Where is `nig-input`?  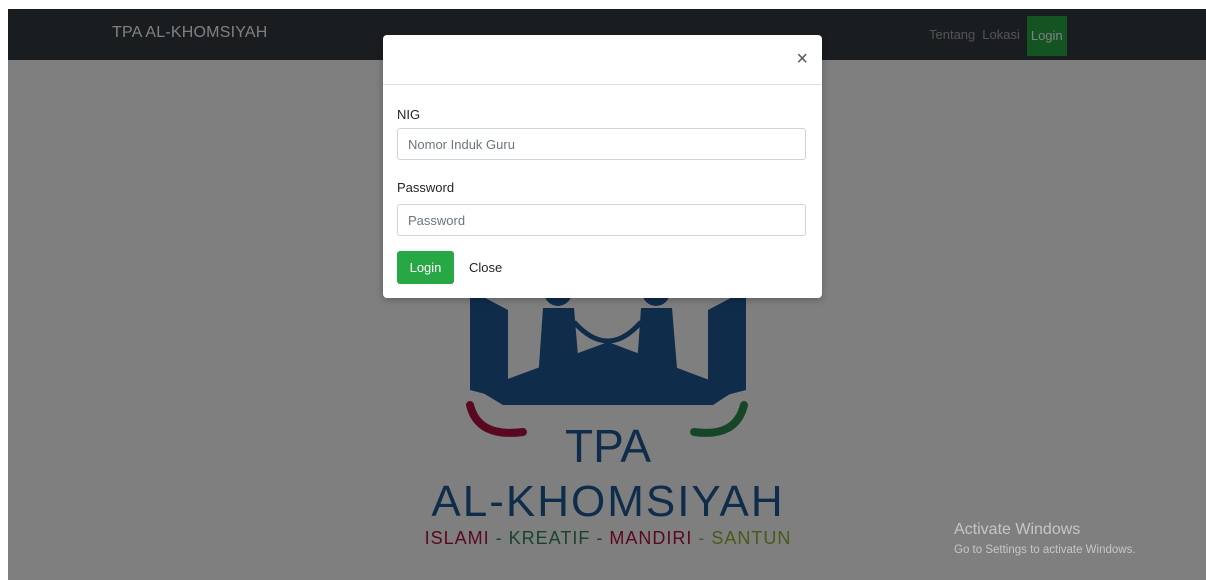 nig-input is located at coordinates (601, 144).